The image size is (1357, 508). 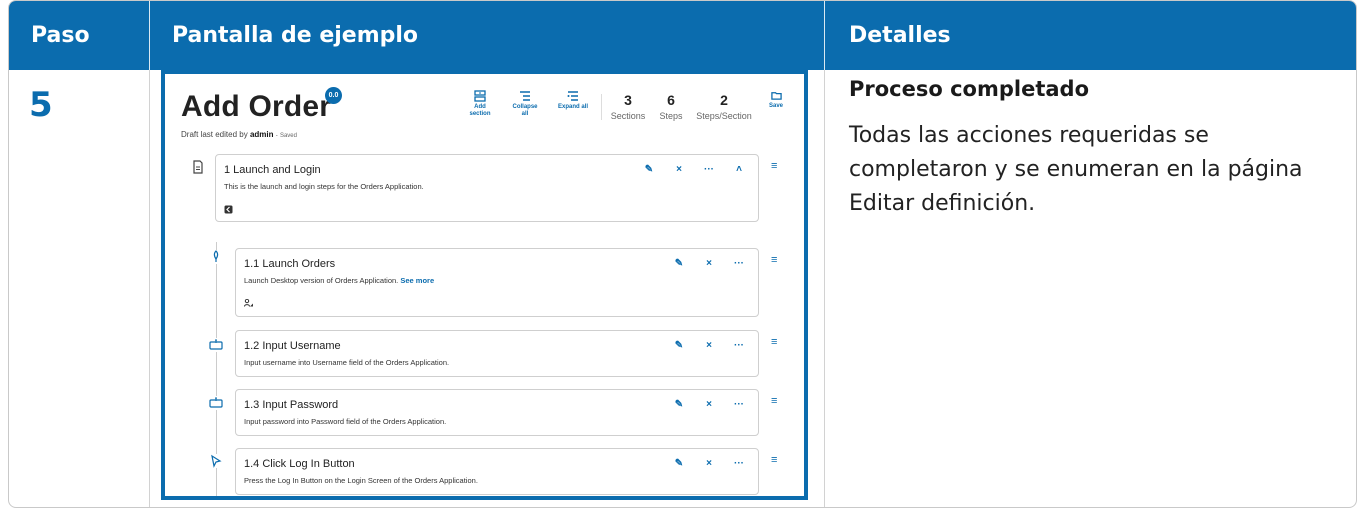 I want to click on draft-status-line: Draft last edited by admin - Saved, so click(x=239, y=134).